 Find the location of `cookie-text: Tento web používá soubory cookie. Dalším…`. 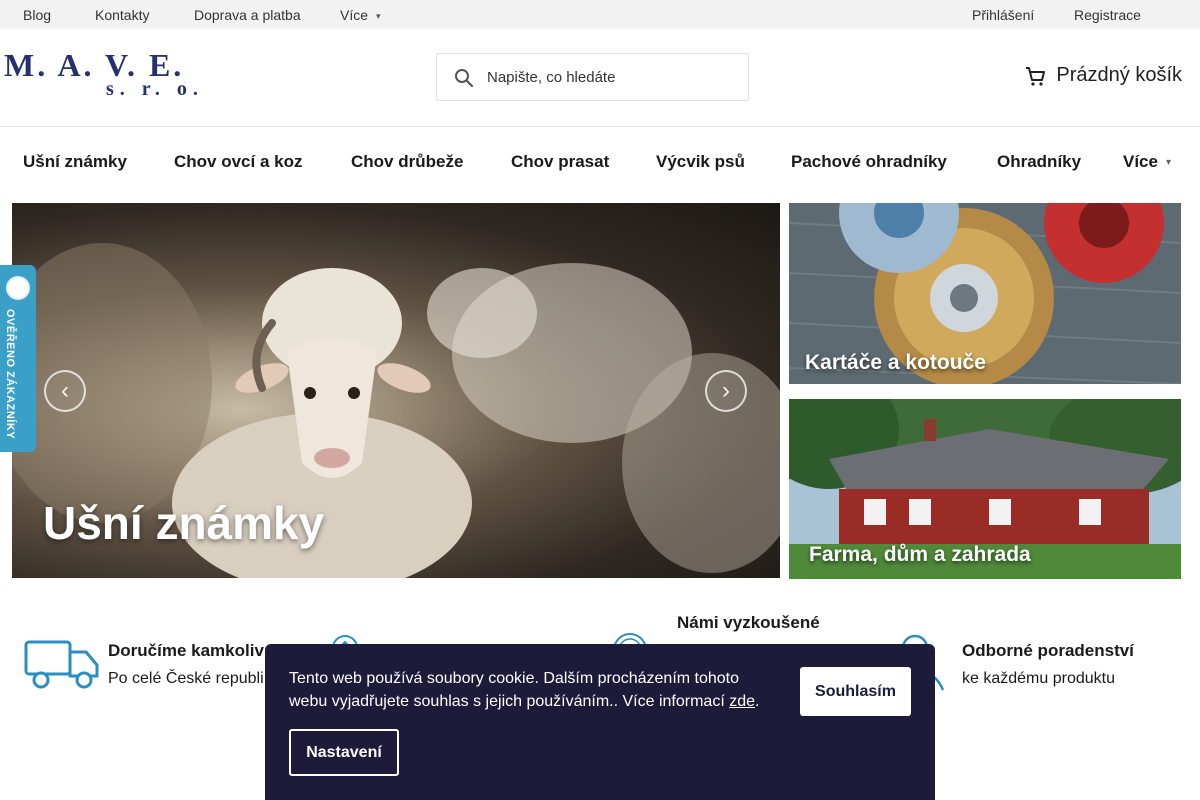

cookie-text: Tento web používá soubory cookie. Dalším… is located at coordinates (514, 690).